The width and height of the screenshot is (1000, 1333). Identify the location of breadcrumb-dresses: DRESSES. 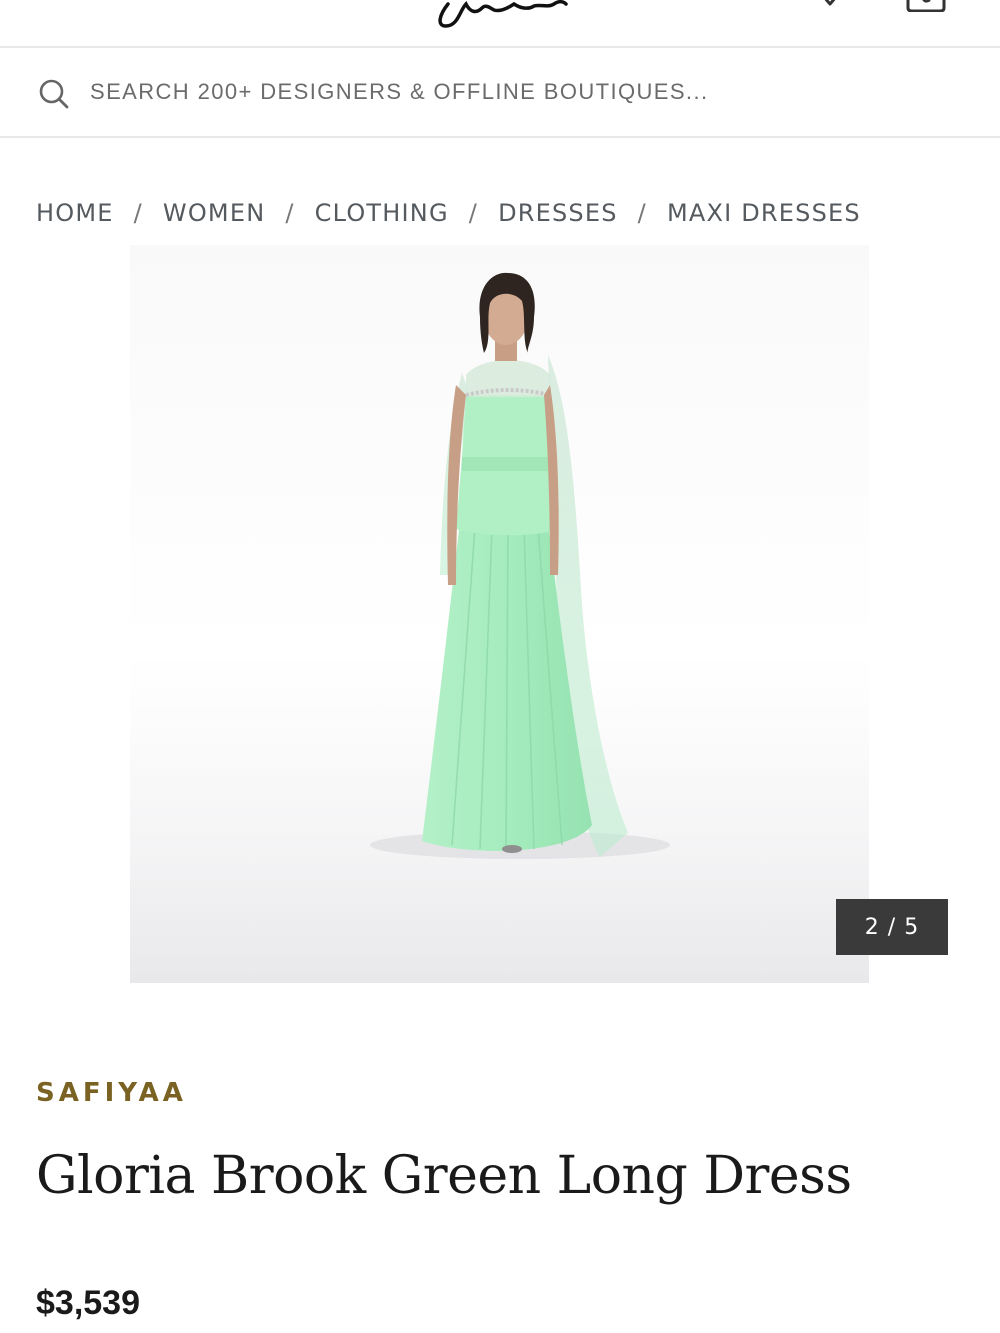
(558, 213).